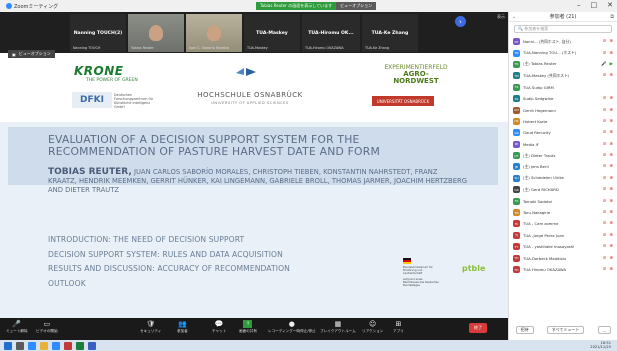  I want to click on collapse-icon: ⌄, so click(514, 17).